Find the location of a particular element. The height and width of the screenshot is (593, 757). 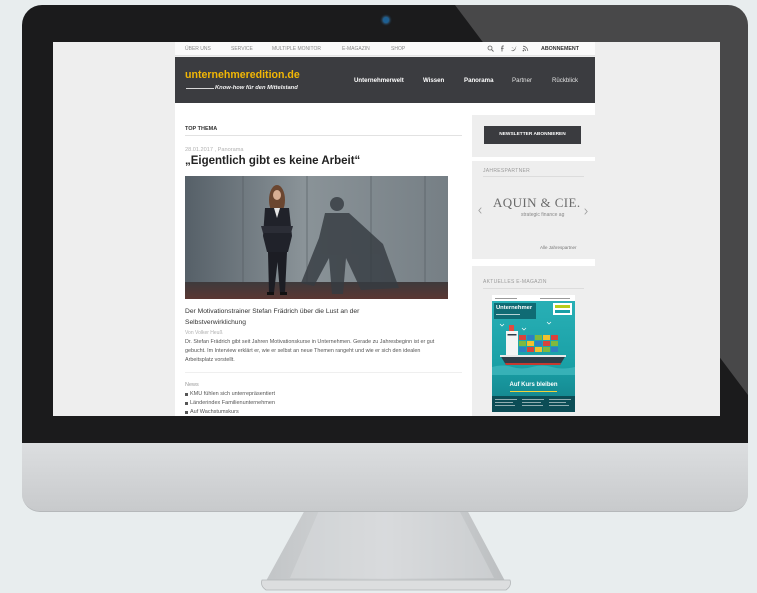

section-label: TOP THEMA is located at coordinates (201, 129).